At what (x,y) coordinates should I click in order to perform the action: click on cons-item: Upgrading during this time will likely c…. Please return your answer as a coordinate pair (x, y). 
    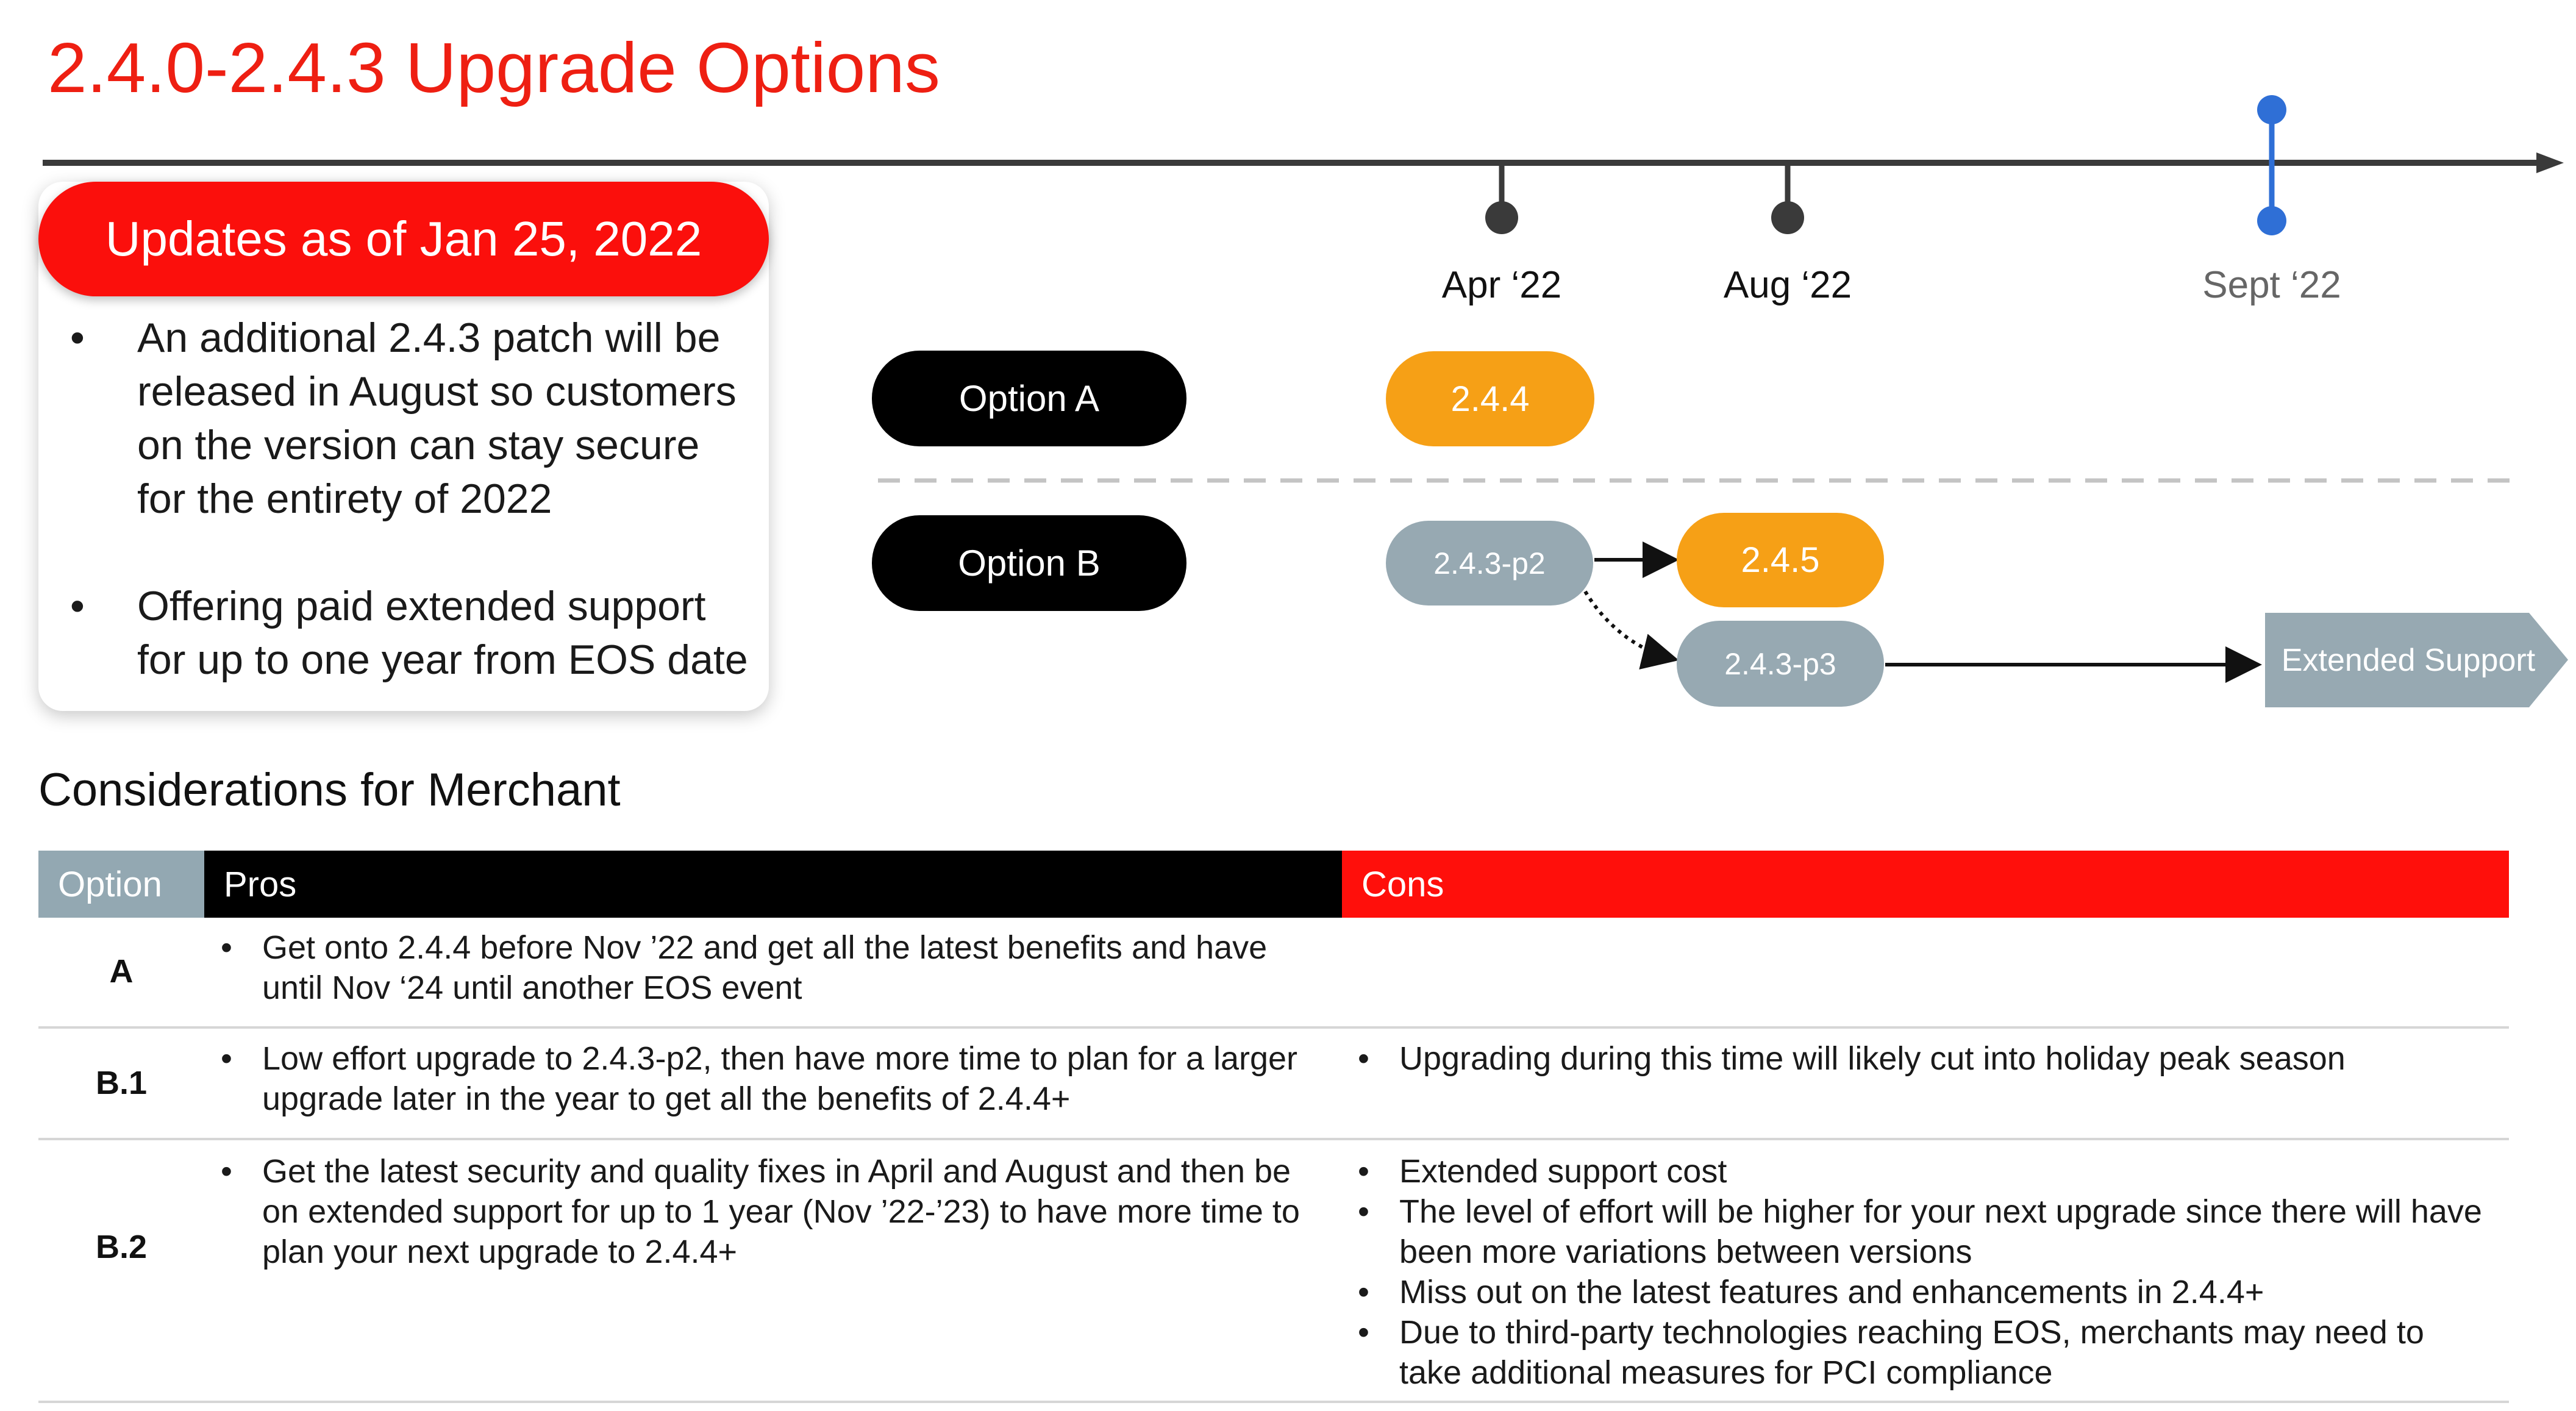
    Looking at the image, I should click on (1917, 1058).